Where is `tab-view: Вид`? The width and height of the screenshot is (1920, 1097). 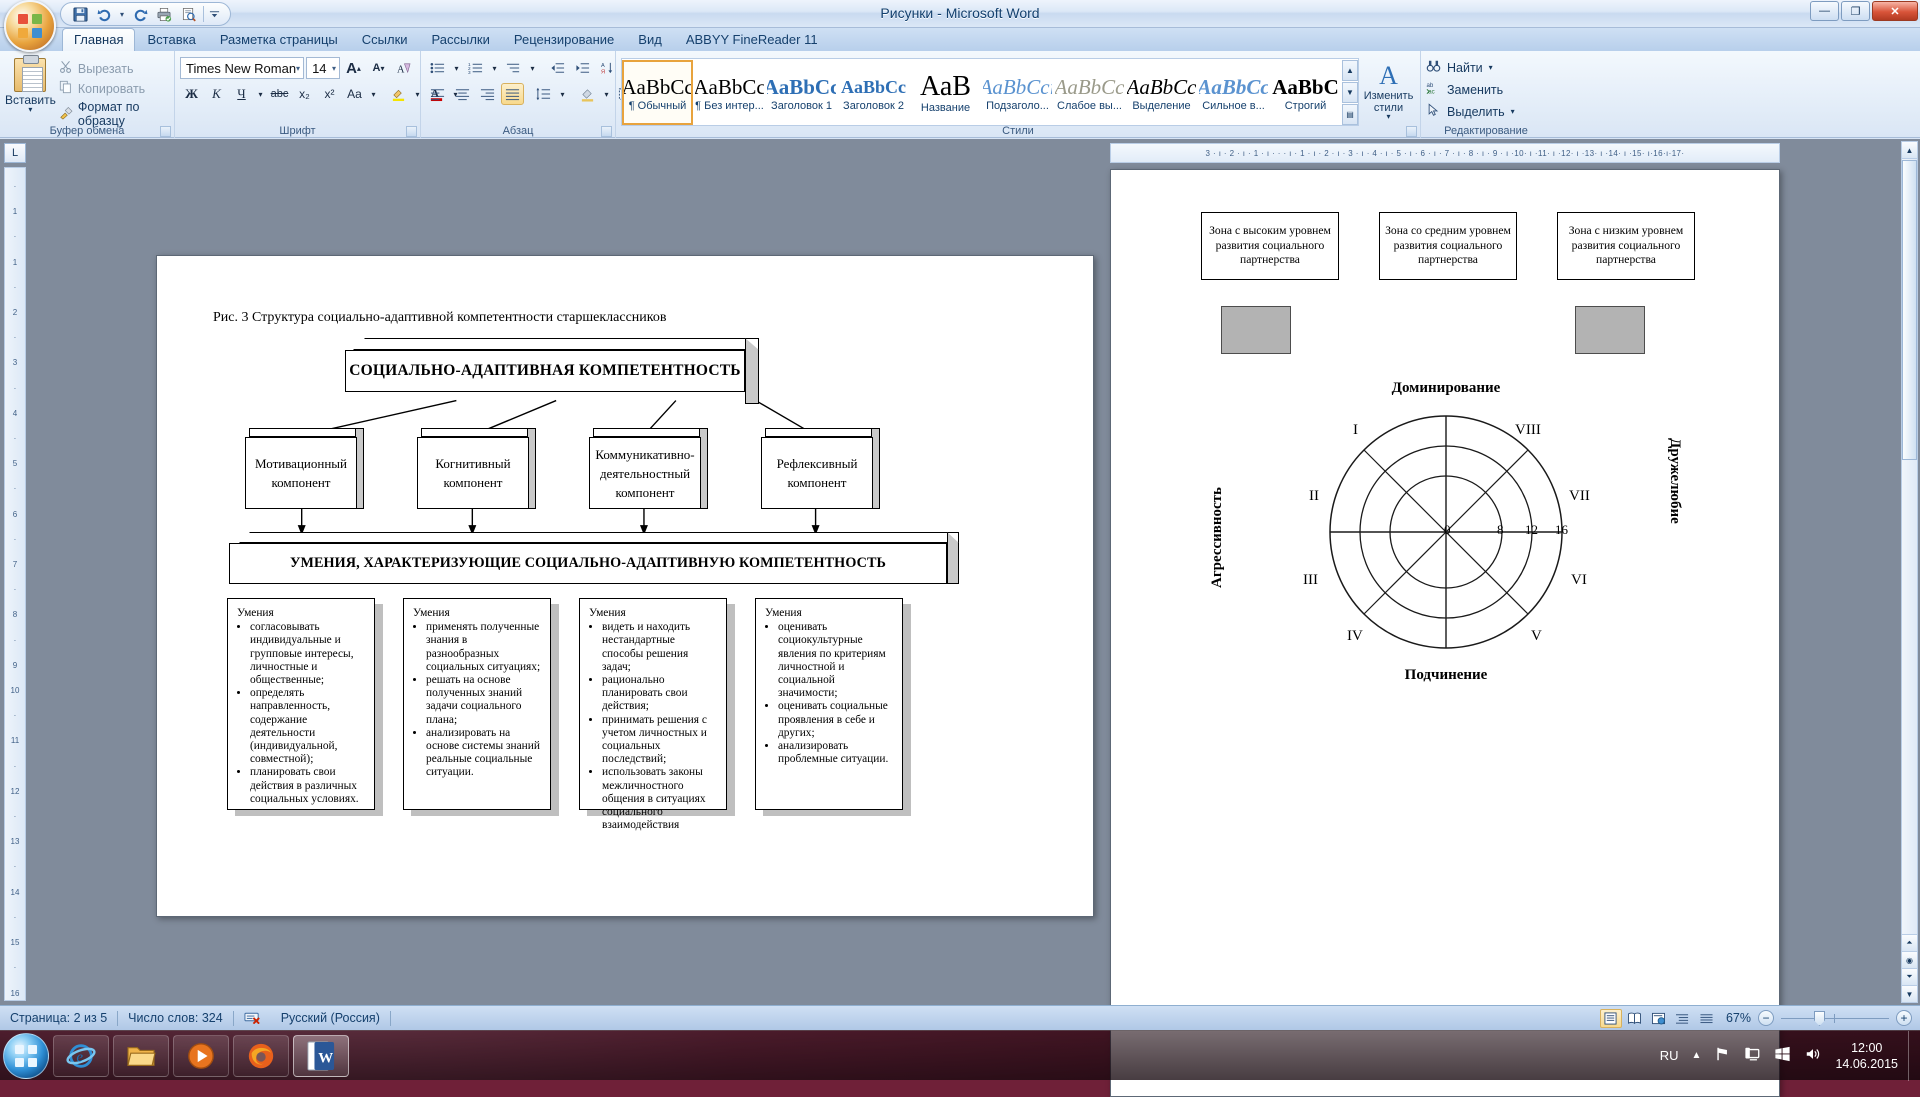
tab-view: Вид is located at coordinates (650, 39).